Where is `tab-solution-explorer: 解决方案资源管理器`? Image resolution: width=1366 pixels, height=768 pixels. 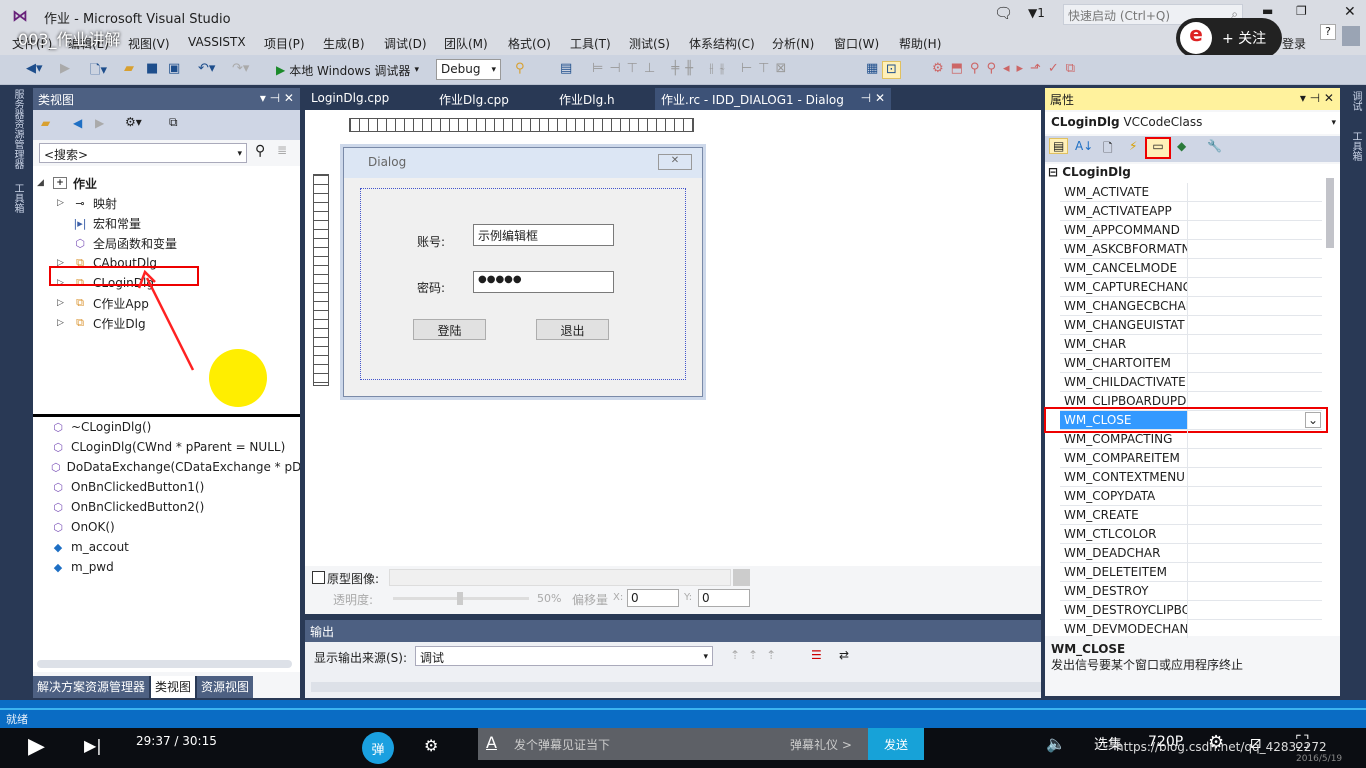 tab-solution-explorer: 解决方案资源管理器 is located at coordinates (91, 687).